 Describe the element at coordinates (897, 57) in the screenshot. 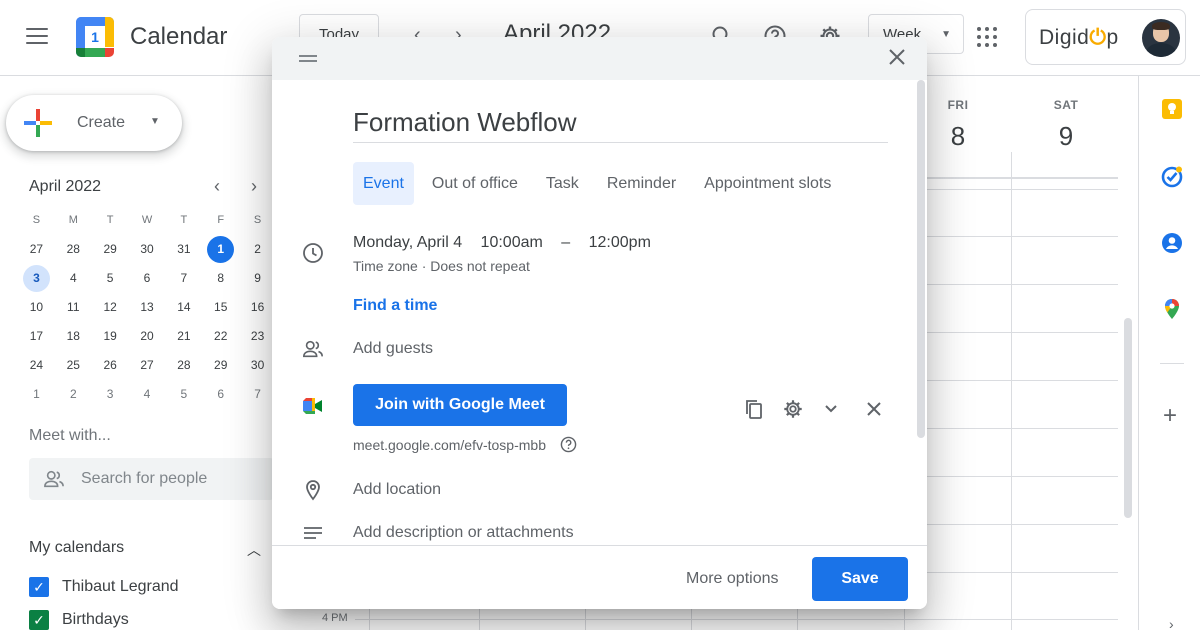

I see `close-icon` at that location.